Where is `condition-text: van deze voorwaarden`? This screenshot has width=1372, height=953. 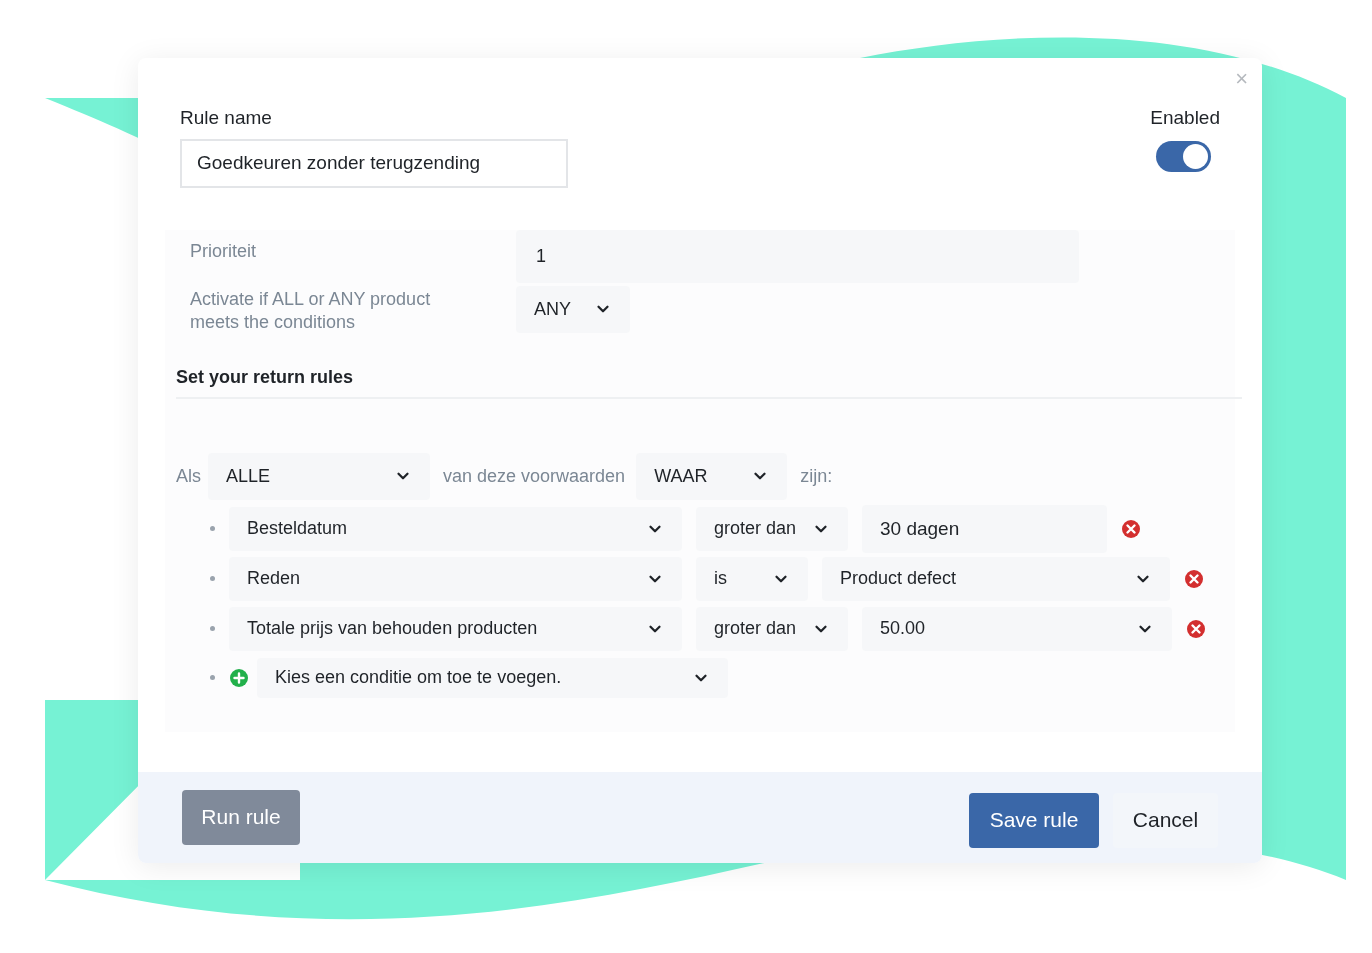 condition-text: van deze voorwaarden is located at coordinates (534, 476).